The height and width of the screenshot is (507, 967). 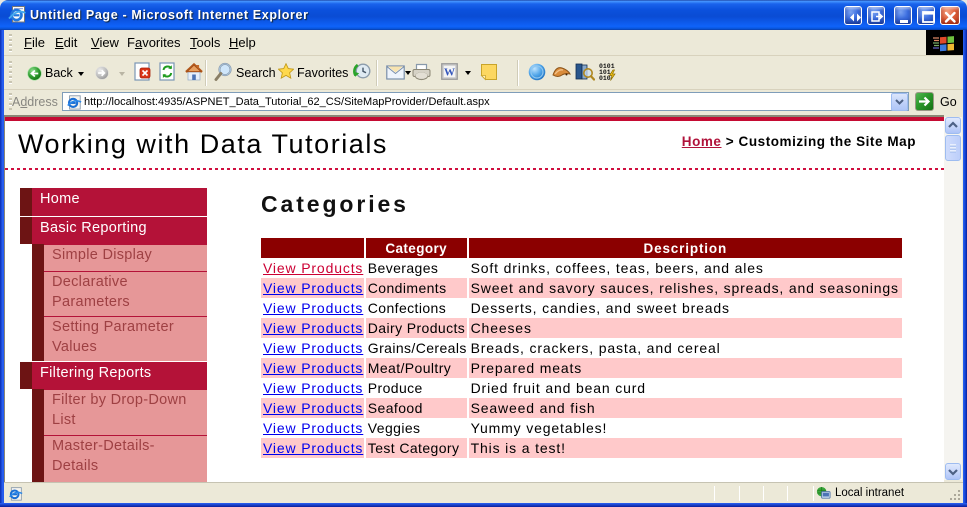 I want to click on svg-text: 010, so click(x=605, y=78).